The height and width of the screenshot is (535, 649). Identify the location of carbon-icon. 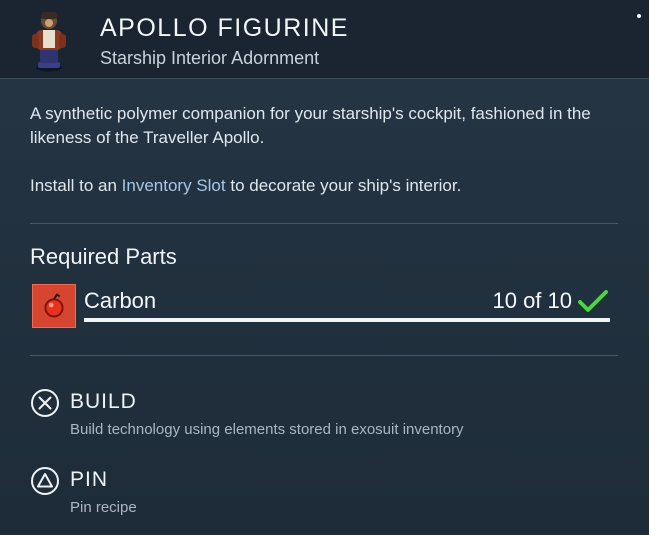
(54, 306).